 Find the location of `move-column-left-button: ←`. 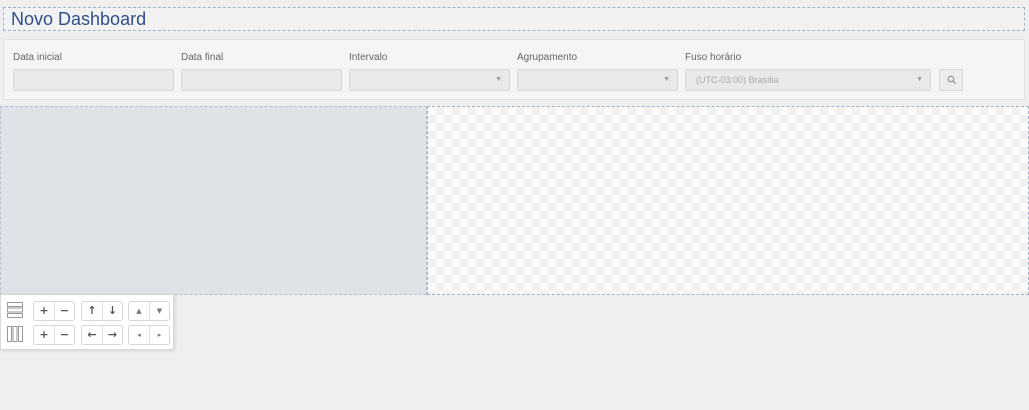

move-column-left-button: ← is located at coordinates (92, 335).